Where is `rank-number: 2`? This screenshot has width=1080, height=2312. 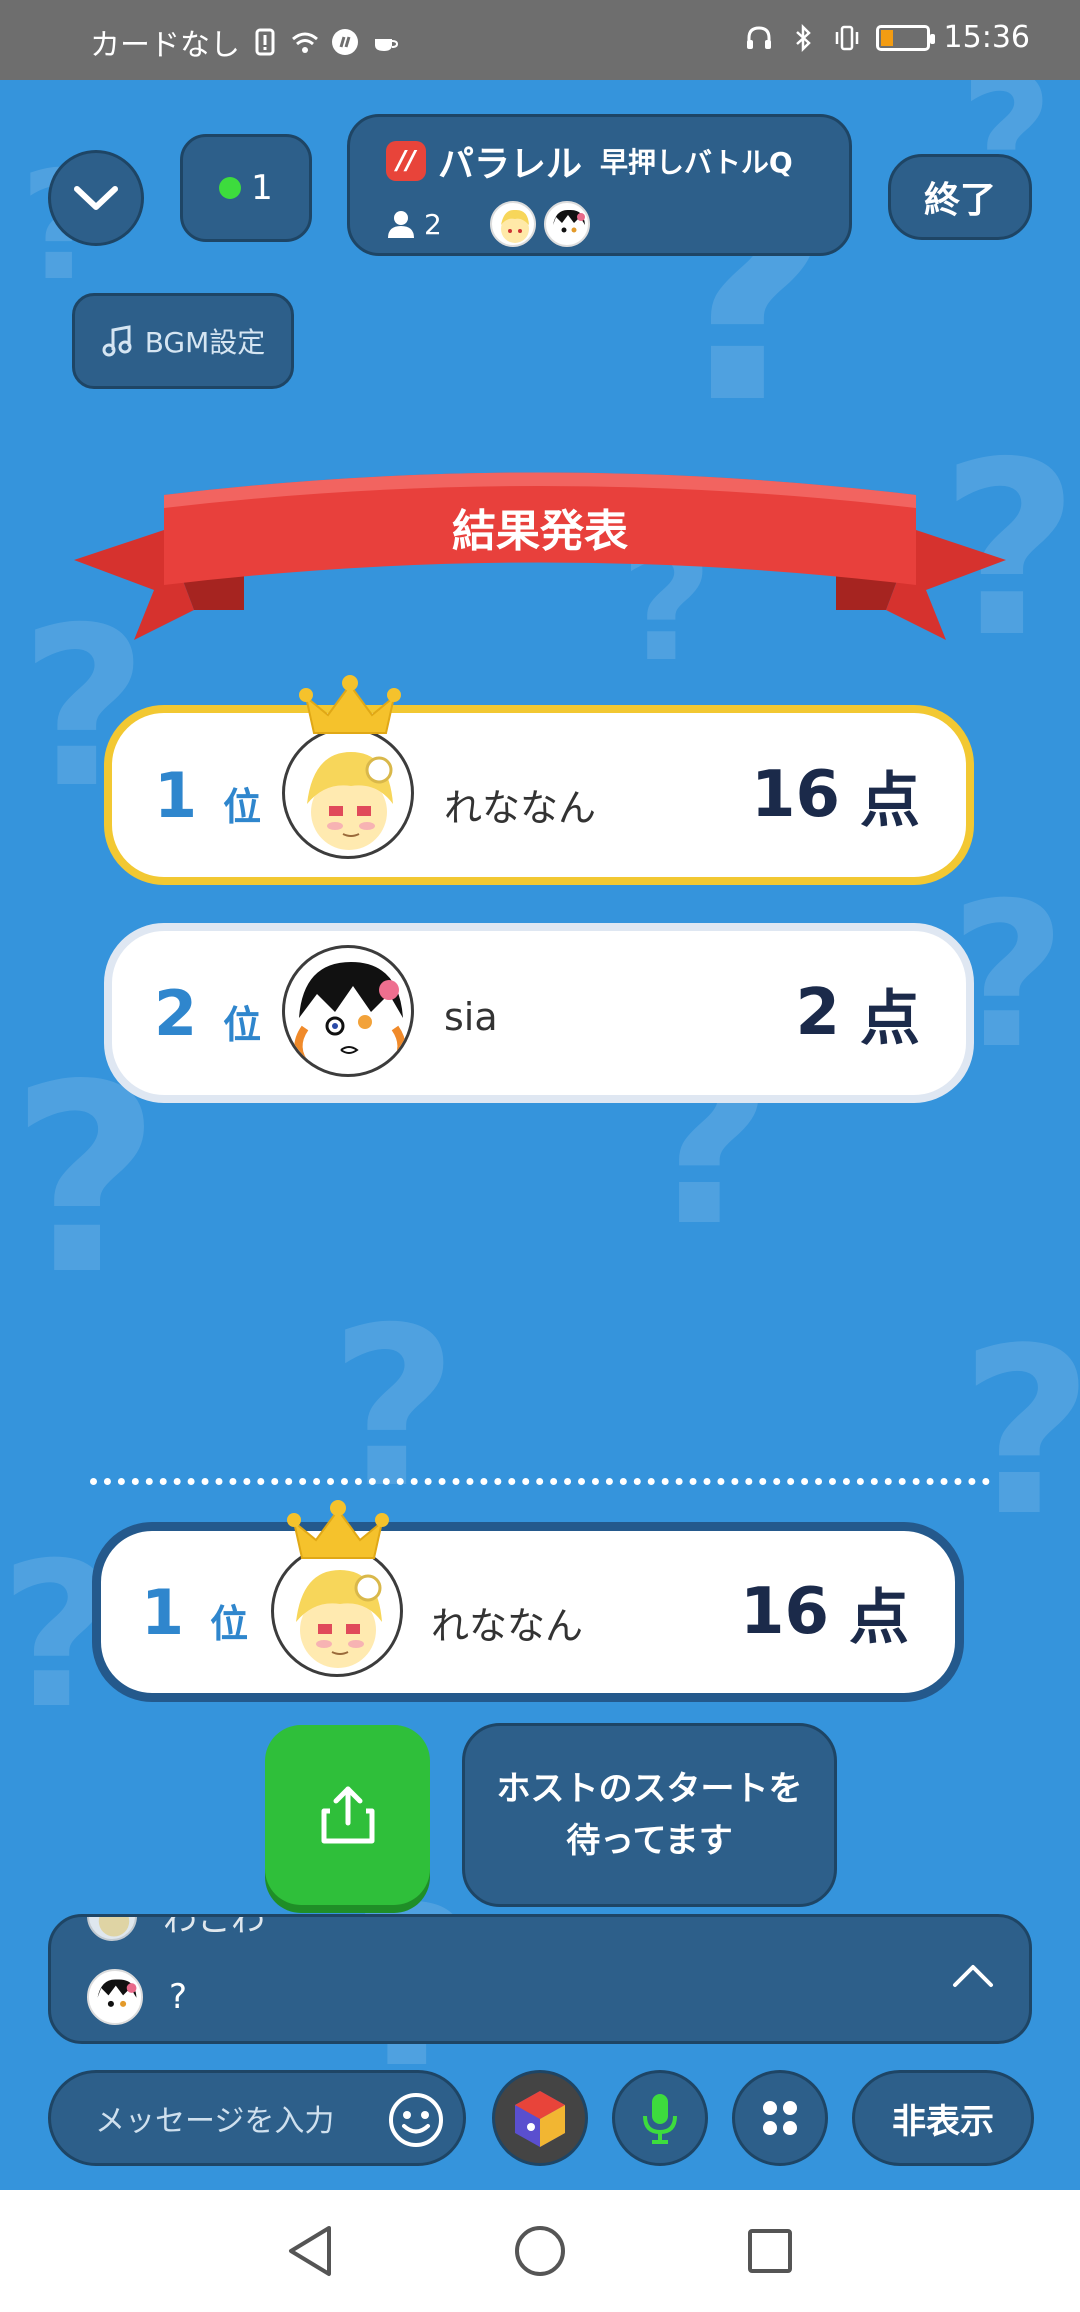 rank-number: 2 is located at coordinates (176, 1013).